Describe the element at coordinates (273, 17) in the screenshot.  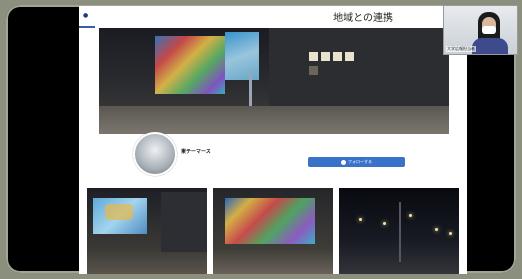
I see `slide-header: ● 地域との連携` at that location.